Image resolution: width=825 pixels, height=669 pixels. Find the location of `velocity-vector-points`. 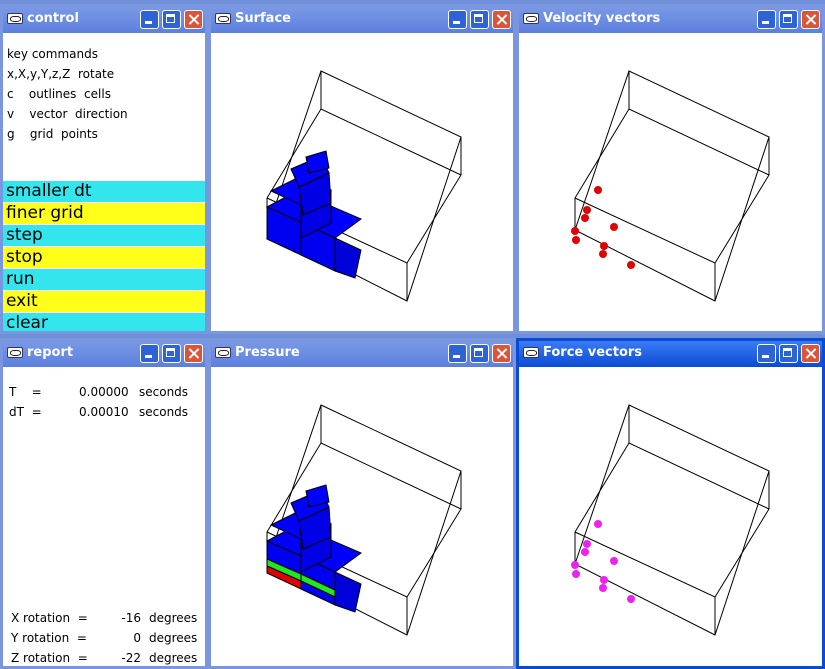

velocity-vector-points is located at coordinates (603, 227).